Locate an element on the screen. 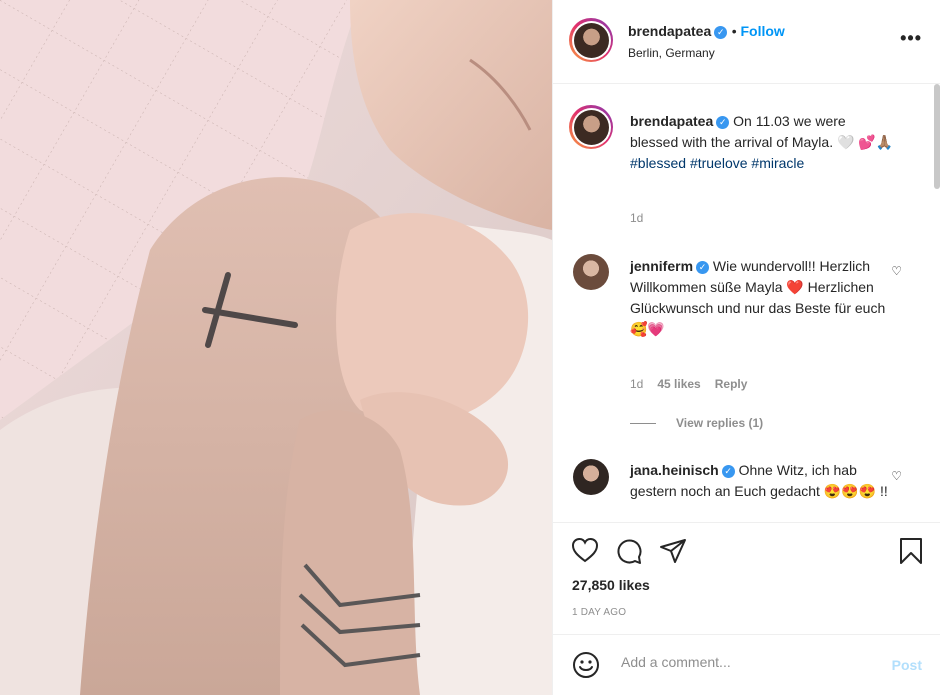  post-comment-button: Post is located at coordinates (907, 665).